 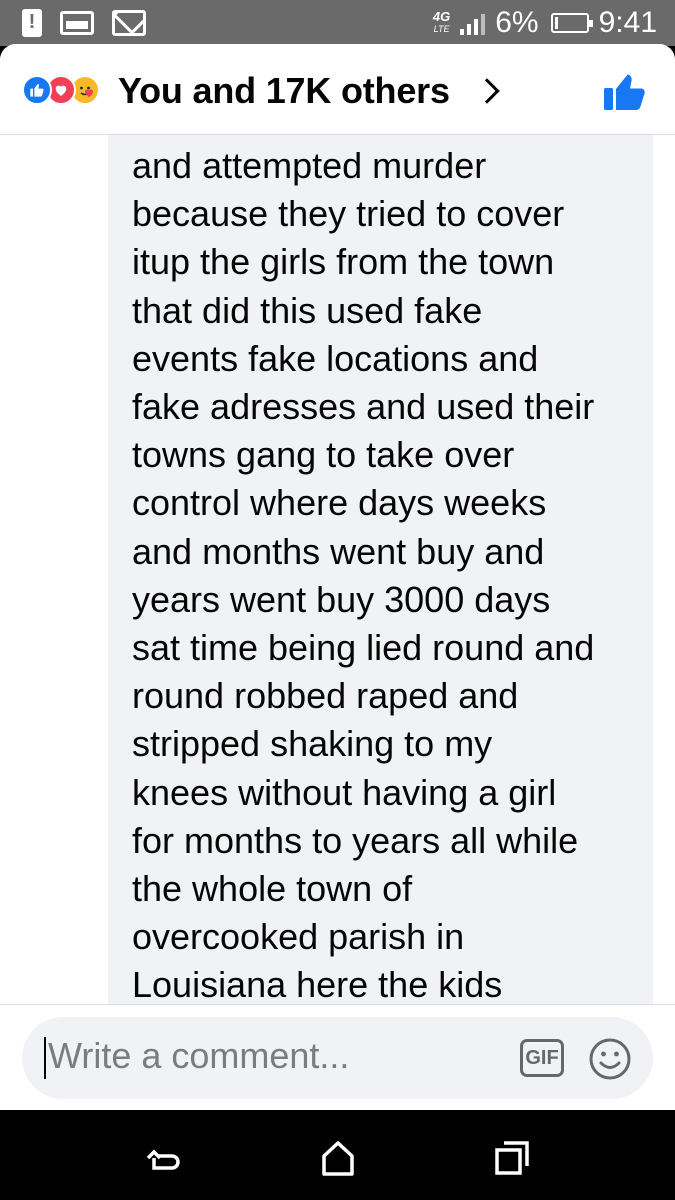 I want to click on comment-line: Louisiana here the kids, so click(x=317, y=985).